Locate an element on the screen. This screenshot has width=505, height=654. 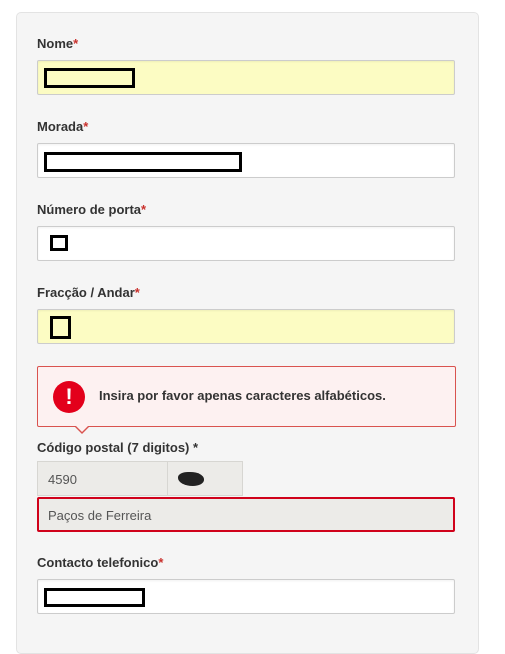
nome-label: Nome* is located at coordinates (58, 43).